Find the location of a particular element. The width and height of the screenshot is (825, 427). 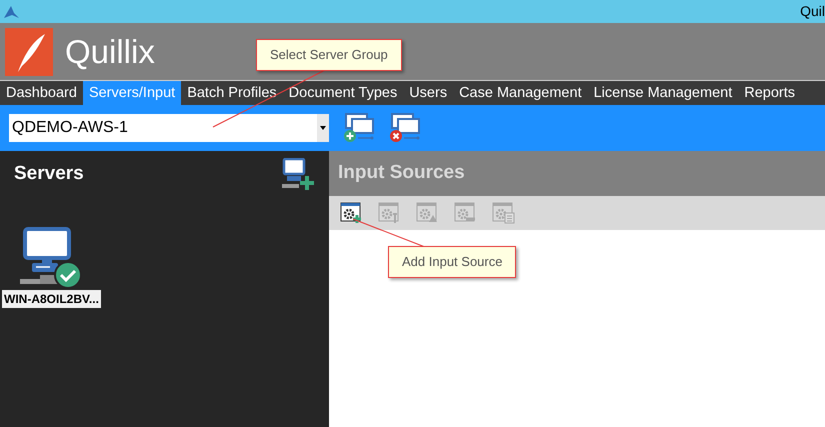

nav-tab: Users is located at coordinates (428, 93).